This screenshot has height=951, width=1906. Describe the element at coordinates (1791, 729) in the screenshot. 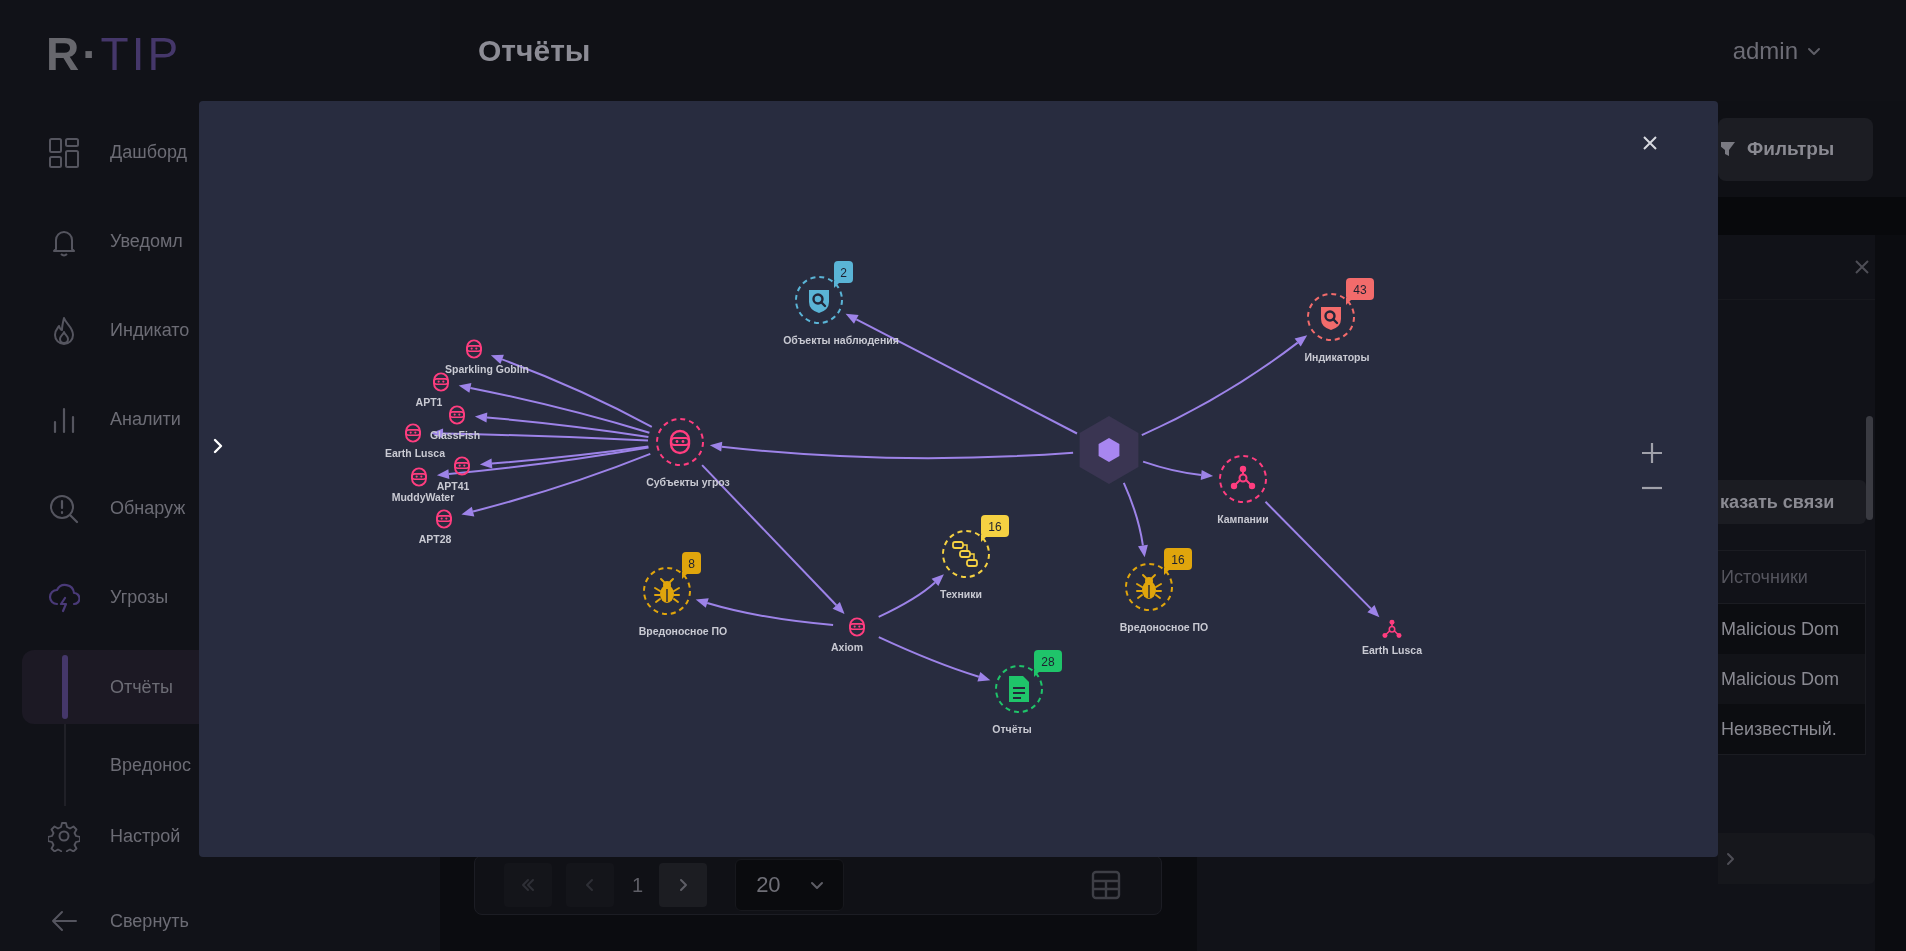

I see `table-cell: Неизвестный.` at that location.